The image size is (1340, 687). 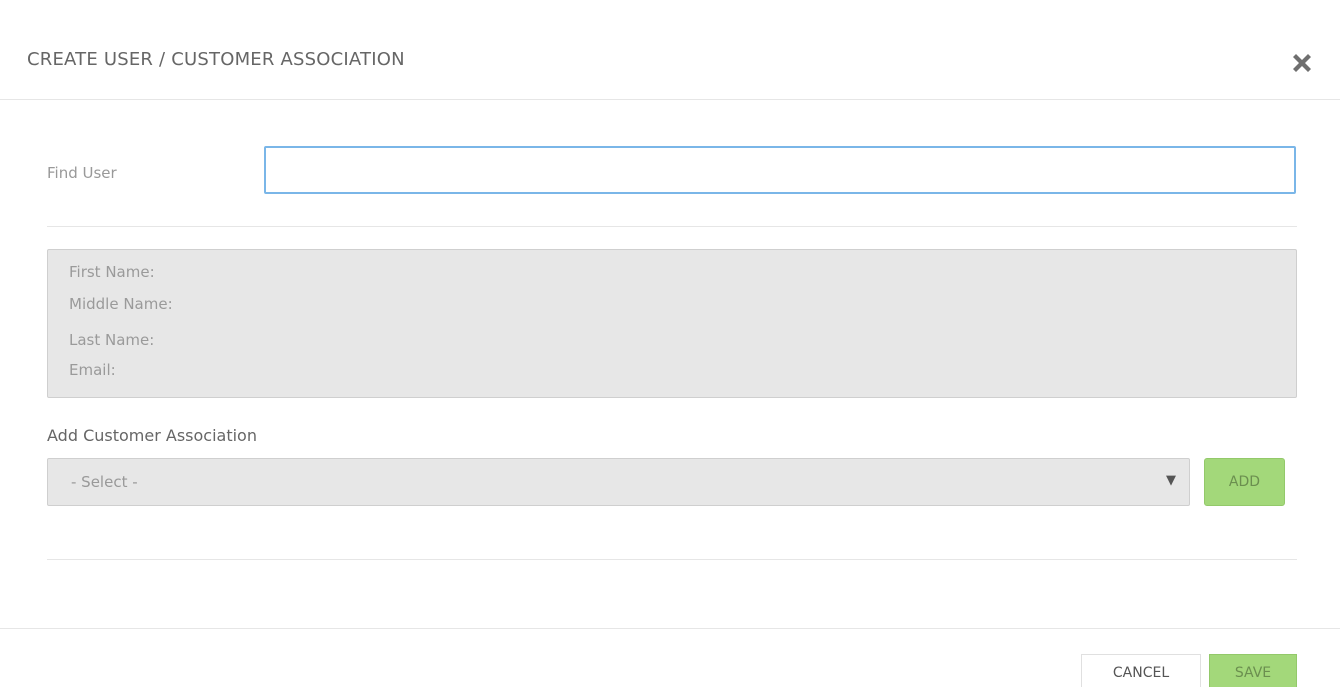 I want to click on find-user-label: Find User, so click(x=82, y=173).